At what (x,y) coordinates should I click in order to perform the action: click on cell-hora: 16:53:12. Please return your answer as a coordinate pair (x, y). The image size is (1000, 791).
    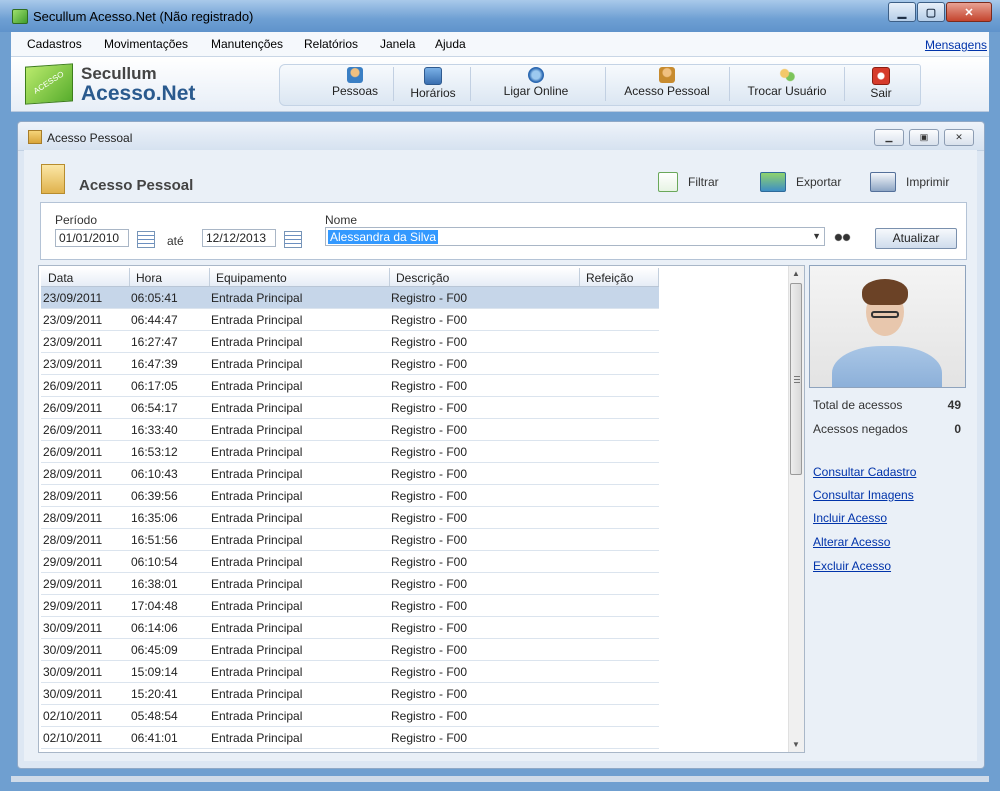
    Looking at the image, I should click on (154, 452).